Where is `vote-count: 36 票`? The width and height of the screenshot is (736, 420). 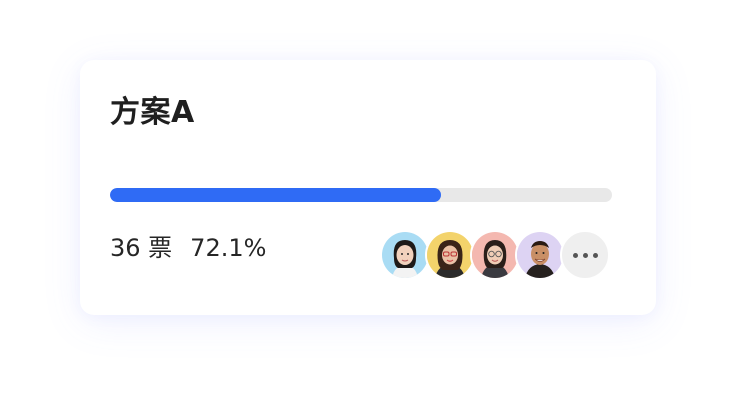 vote-count: 36 票 is located at coordinates (141, 248).